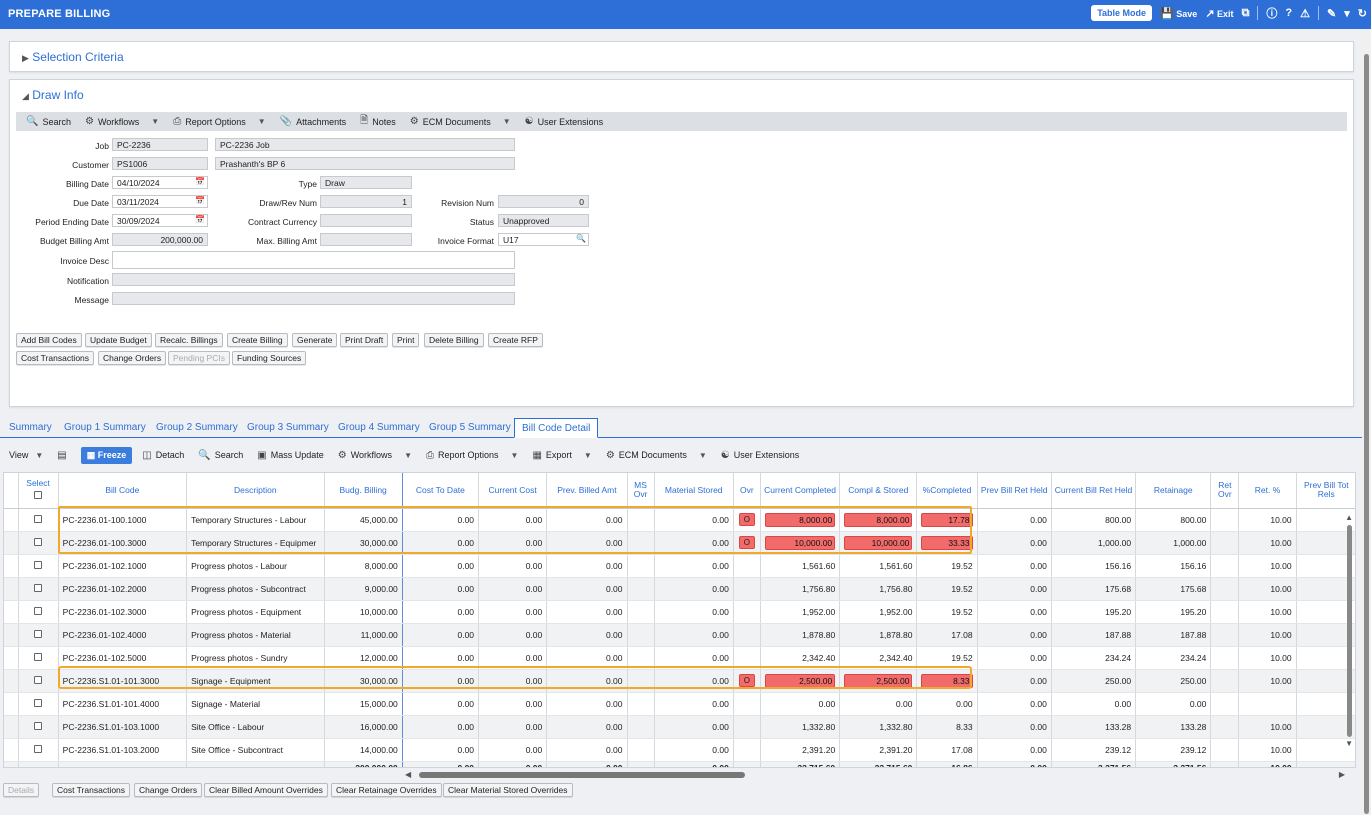 The height and width of the screenshot is (815, 1371). I want to click on col-prev-bill-ret-held: Prev Bill Ret Held, so click(1014, 491).